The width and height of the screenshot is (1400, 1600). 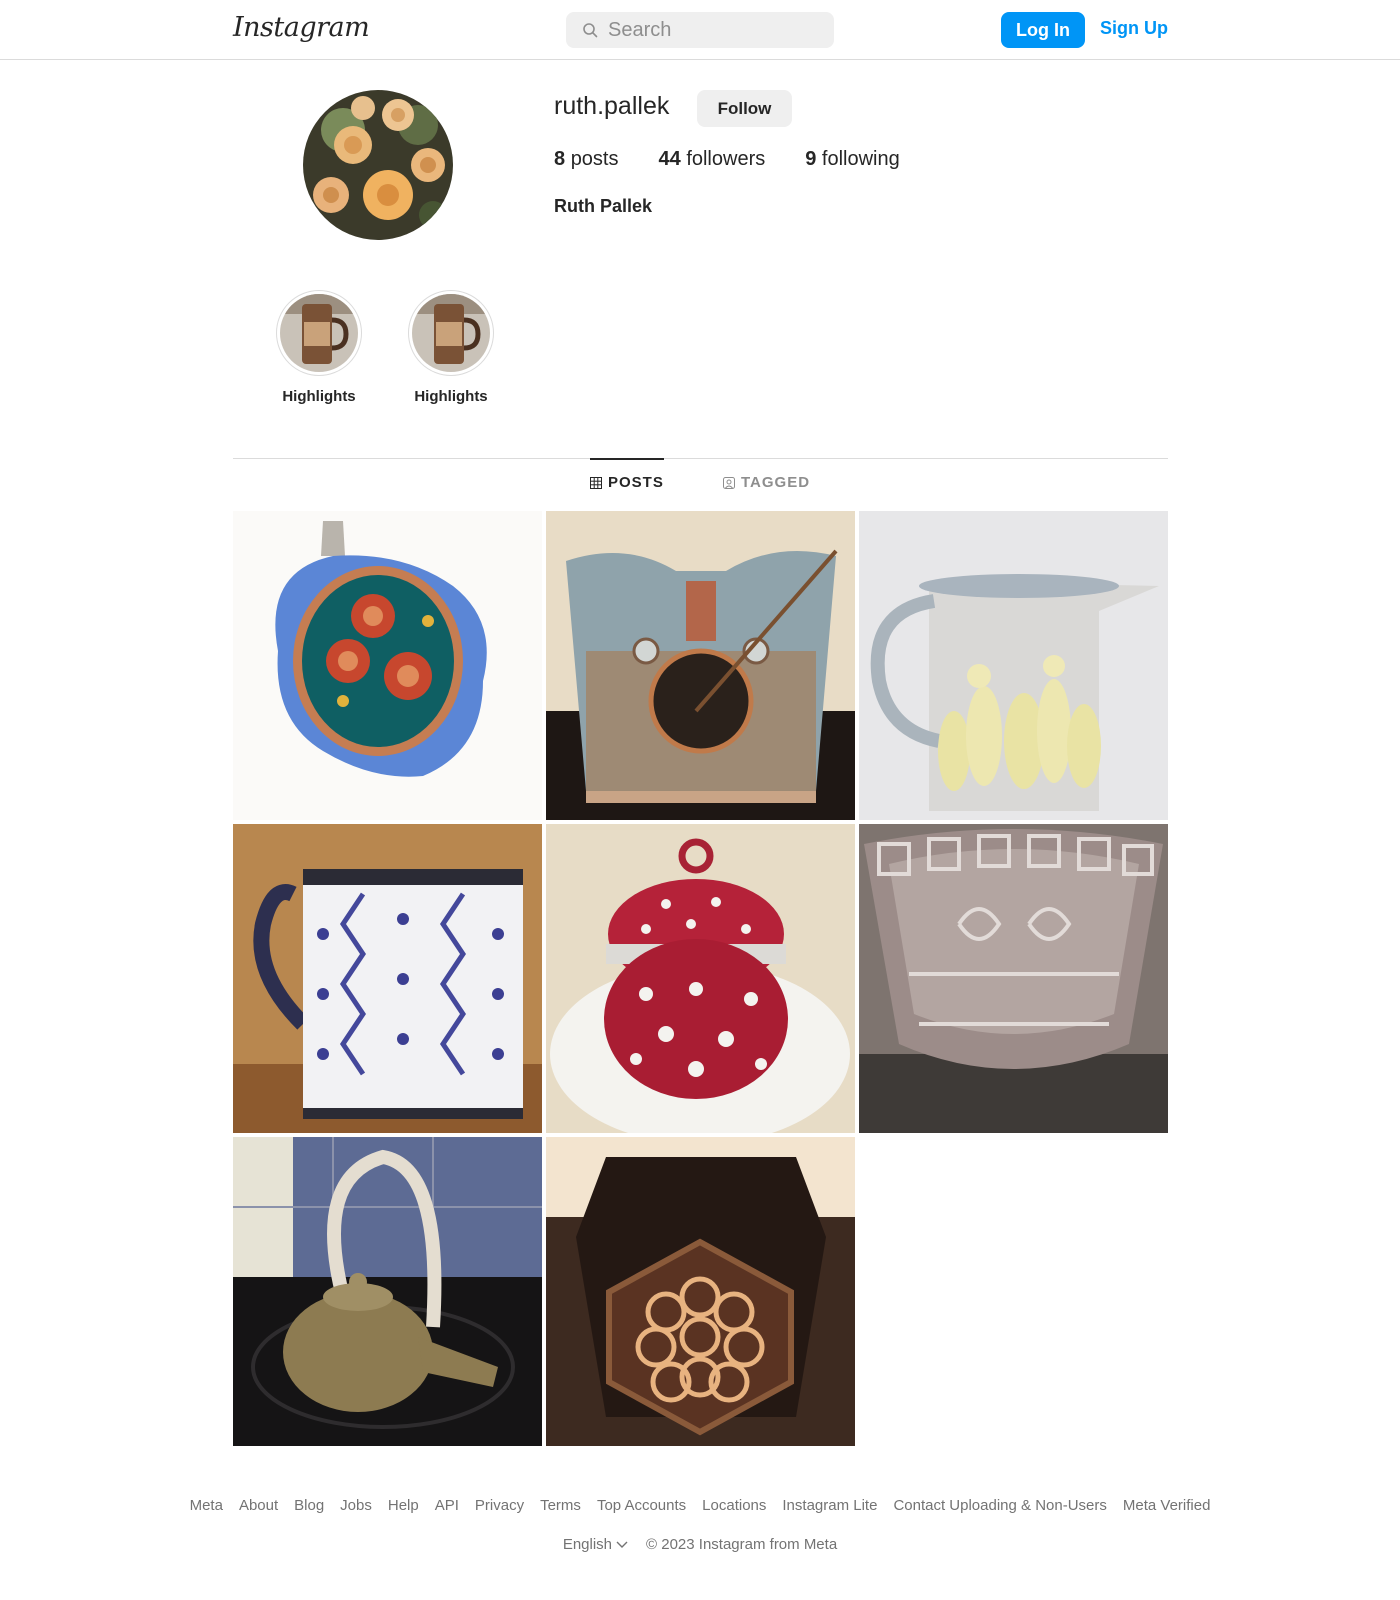 I want to click on tab-tagged: TAGGED, so click(x=766, y=482).